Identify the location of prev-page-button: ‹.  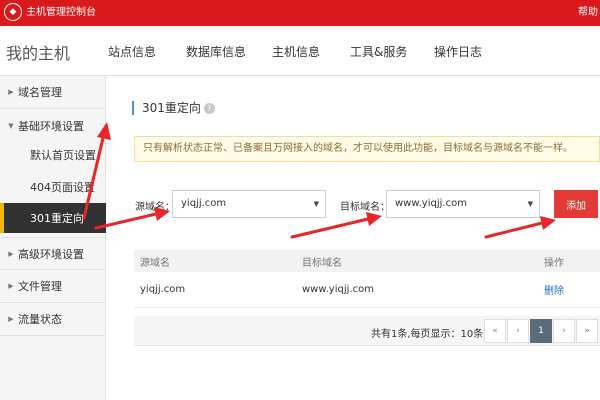
(518, 331).